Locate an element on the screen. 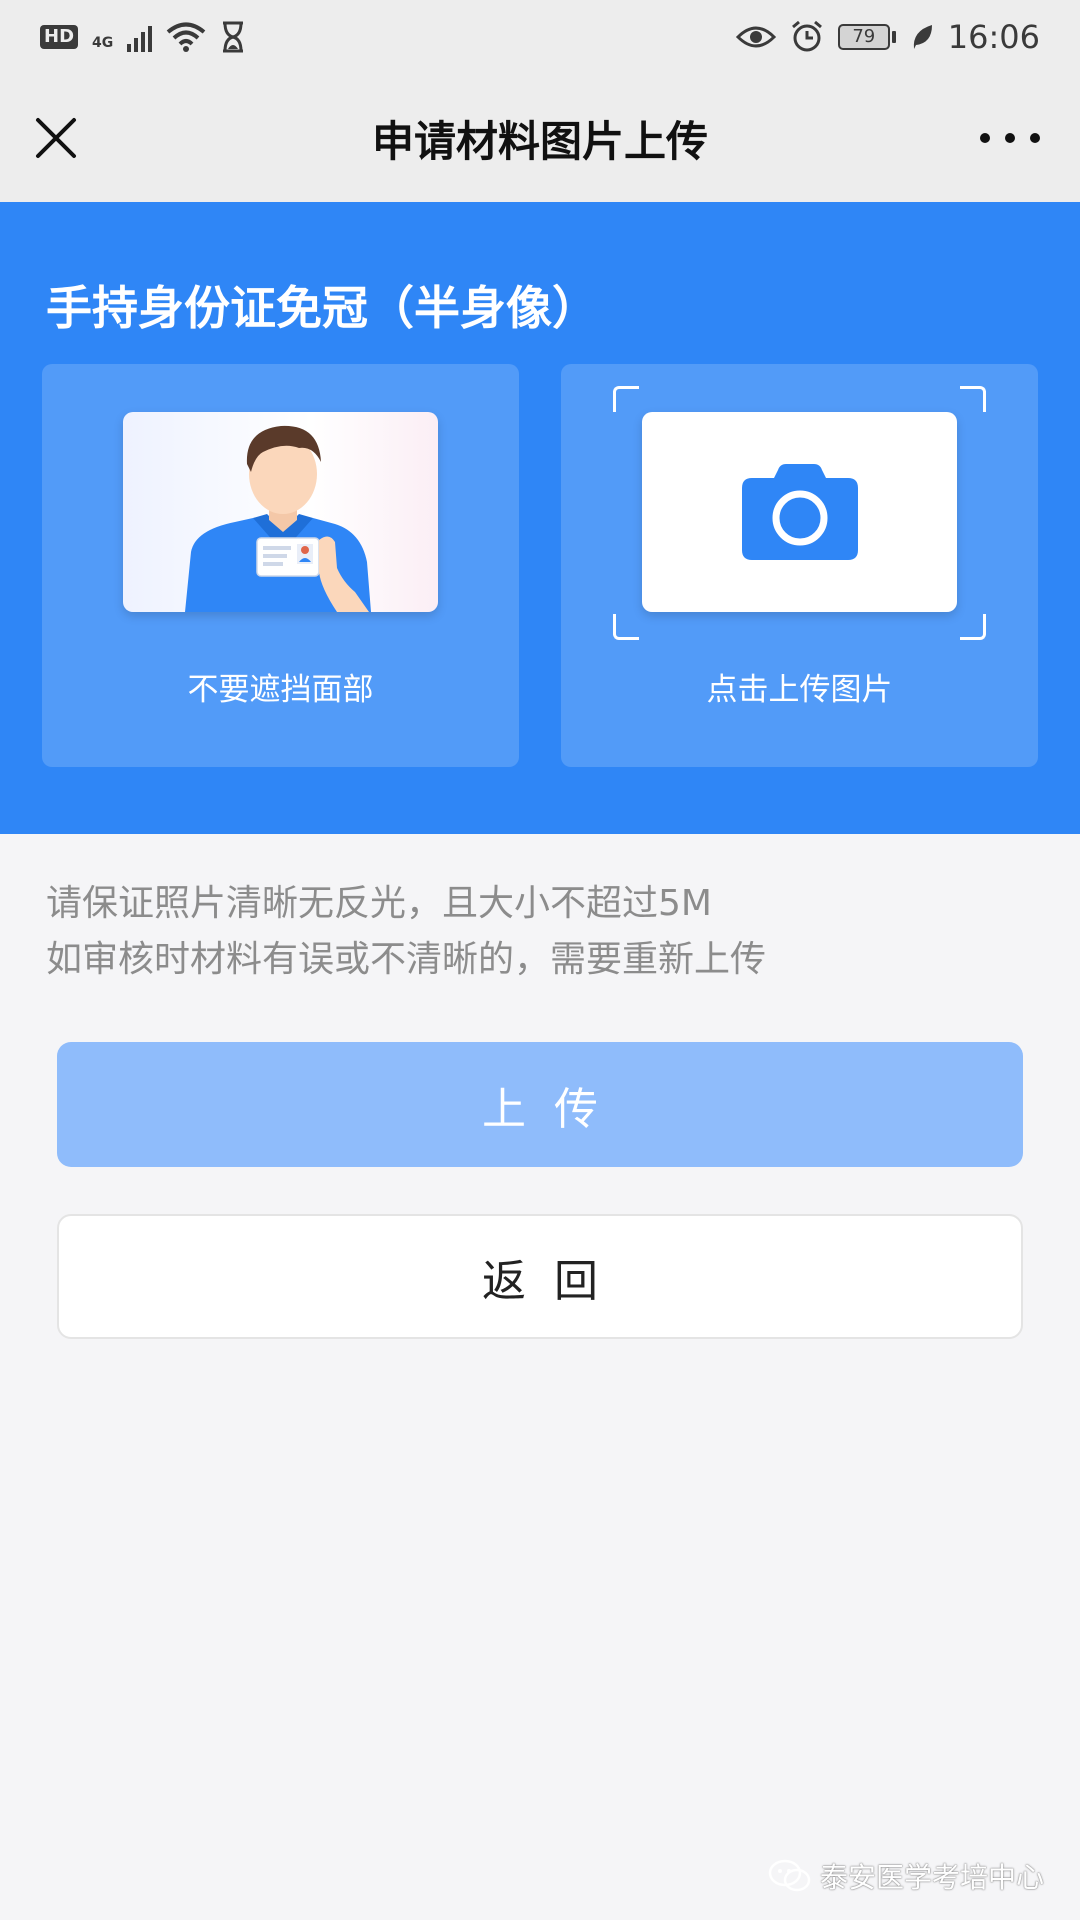 Image resolution: width=1080 pixels, height=1920 pixels. watermark: 泰安医学考培中心 is located at coordinates (906, 1876).